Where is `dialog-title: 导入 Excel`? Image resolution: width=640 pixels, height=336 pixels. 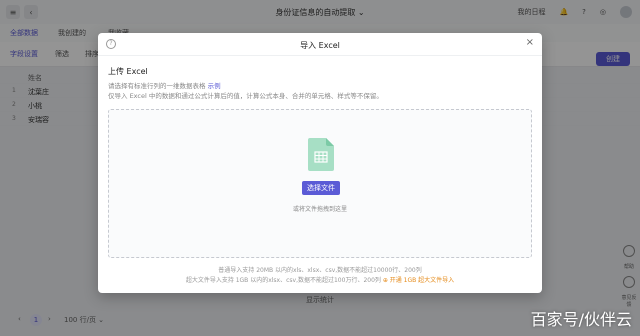
dialog-title: 导入 Excel is located at coordinates (320, 45).